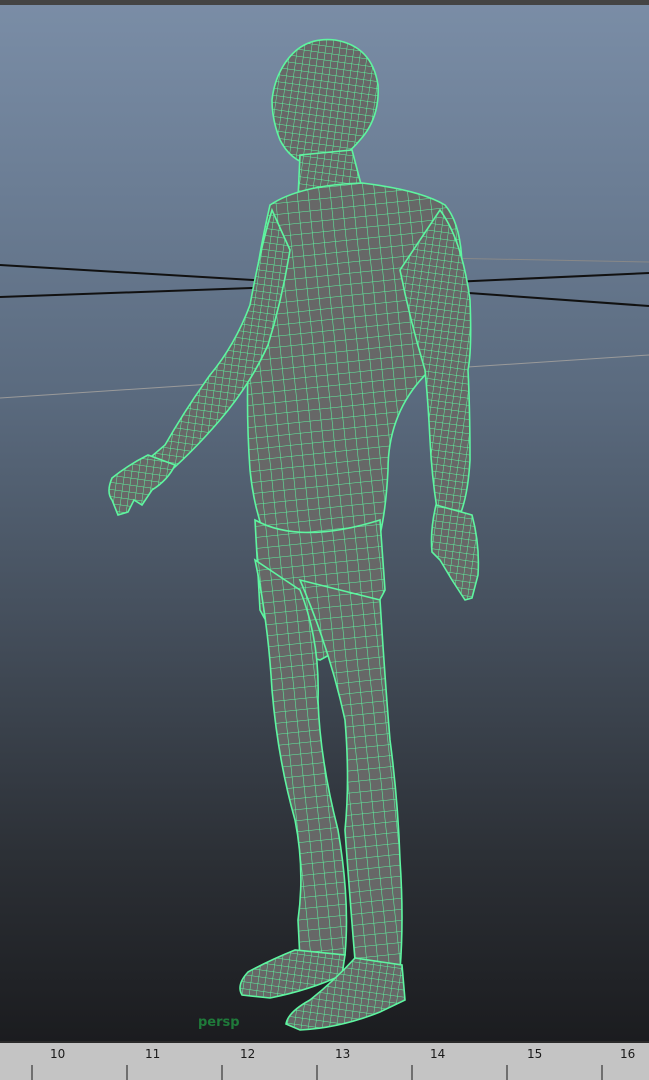 This screenshot has height=1080, width=649. What do you see at coordinates (437, 1054) in the screenshot?
I see `frame-label: 14` at bounding box center [437, 1054].